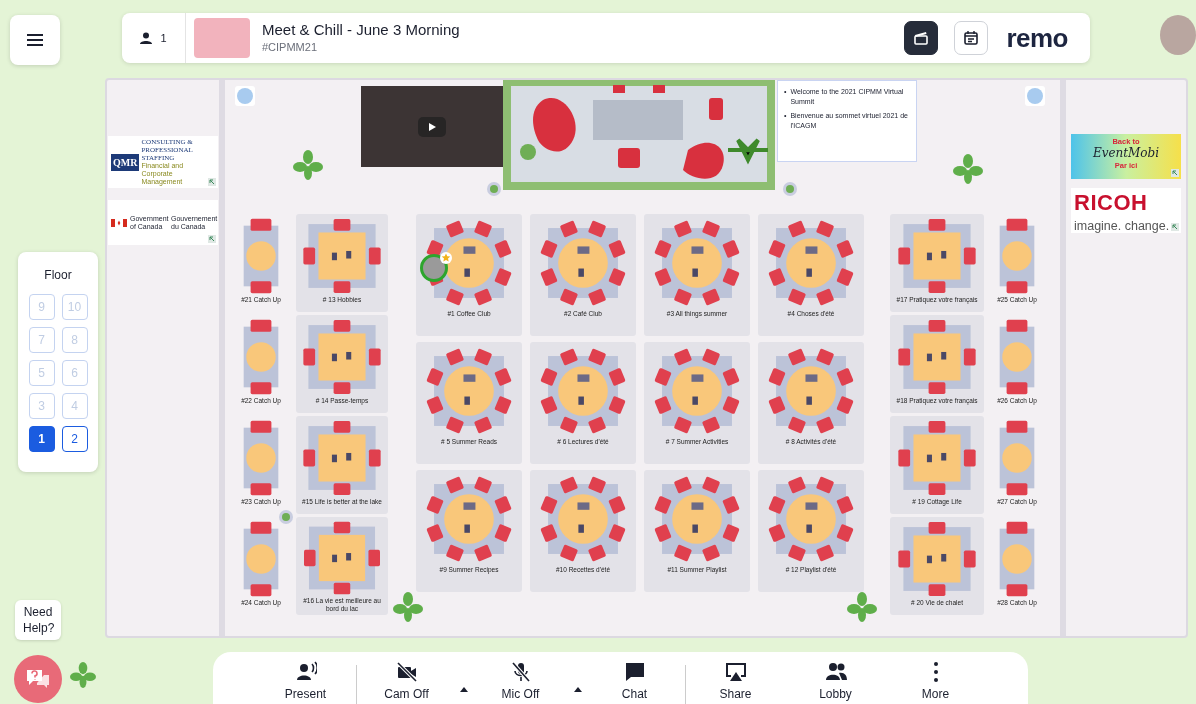 The width and height of the screenshot is (1196, 704). I want to click on ricoh-logo: RICOH imagine. change., so click(1126, 210).